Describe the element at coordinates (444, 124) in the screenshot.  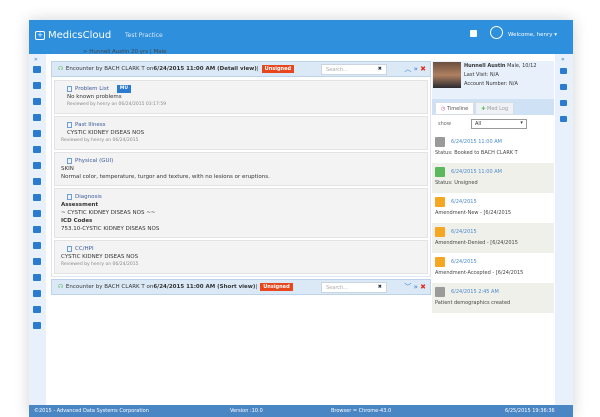
I see `filter-label: show` at that location.